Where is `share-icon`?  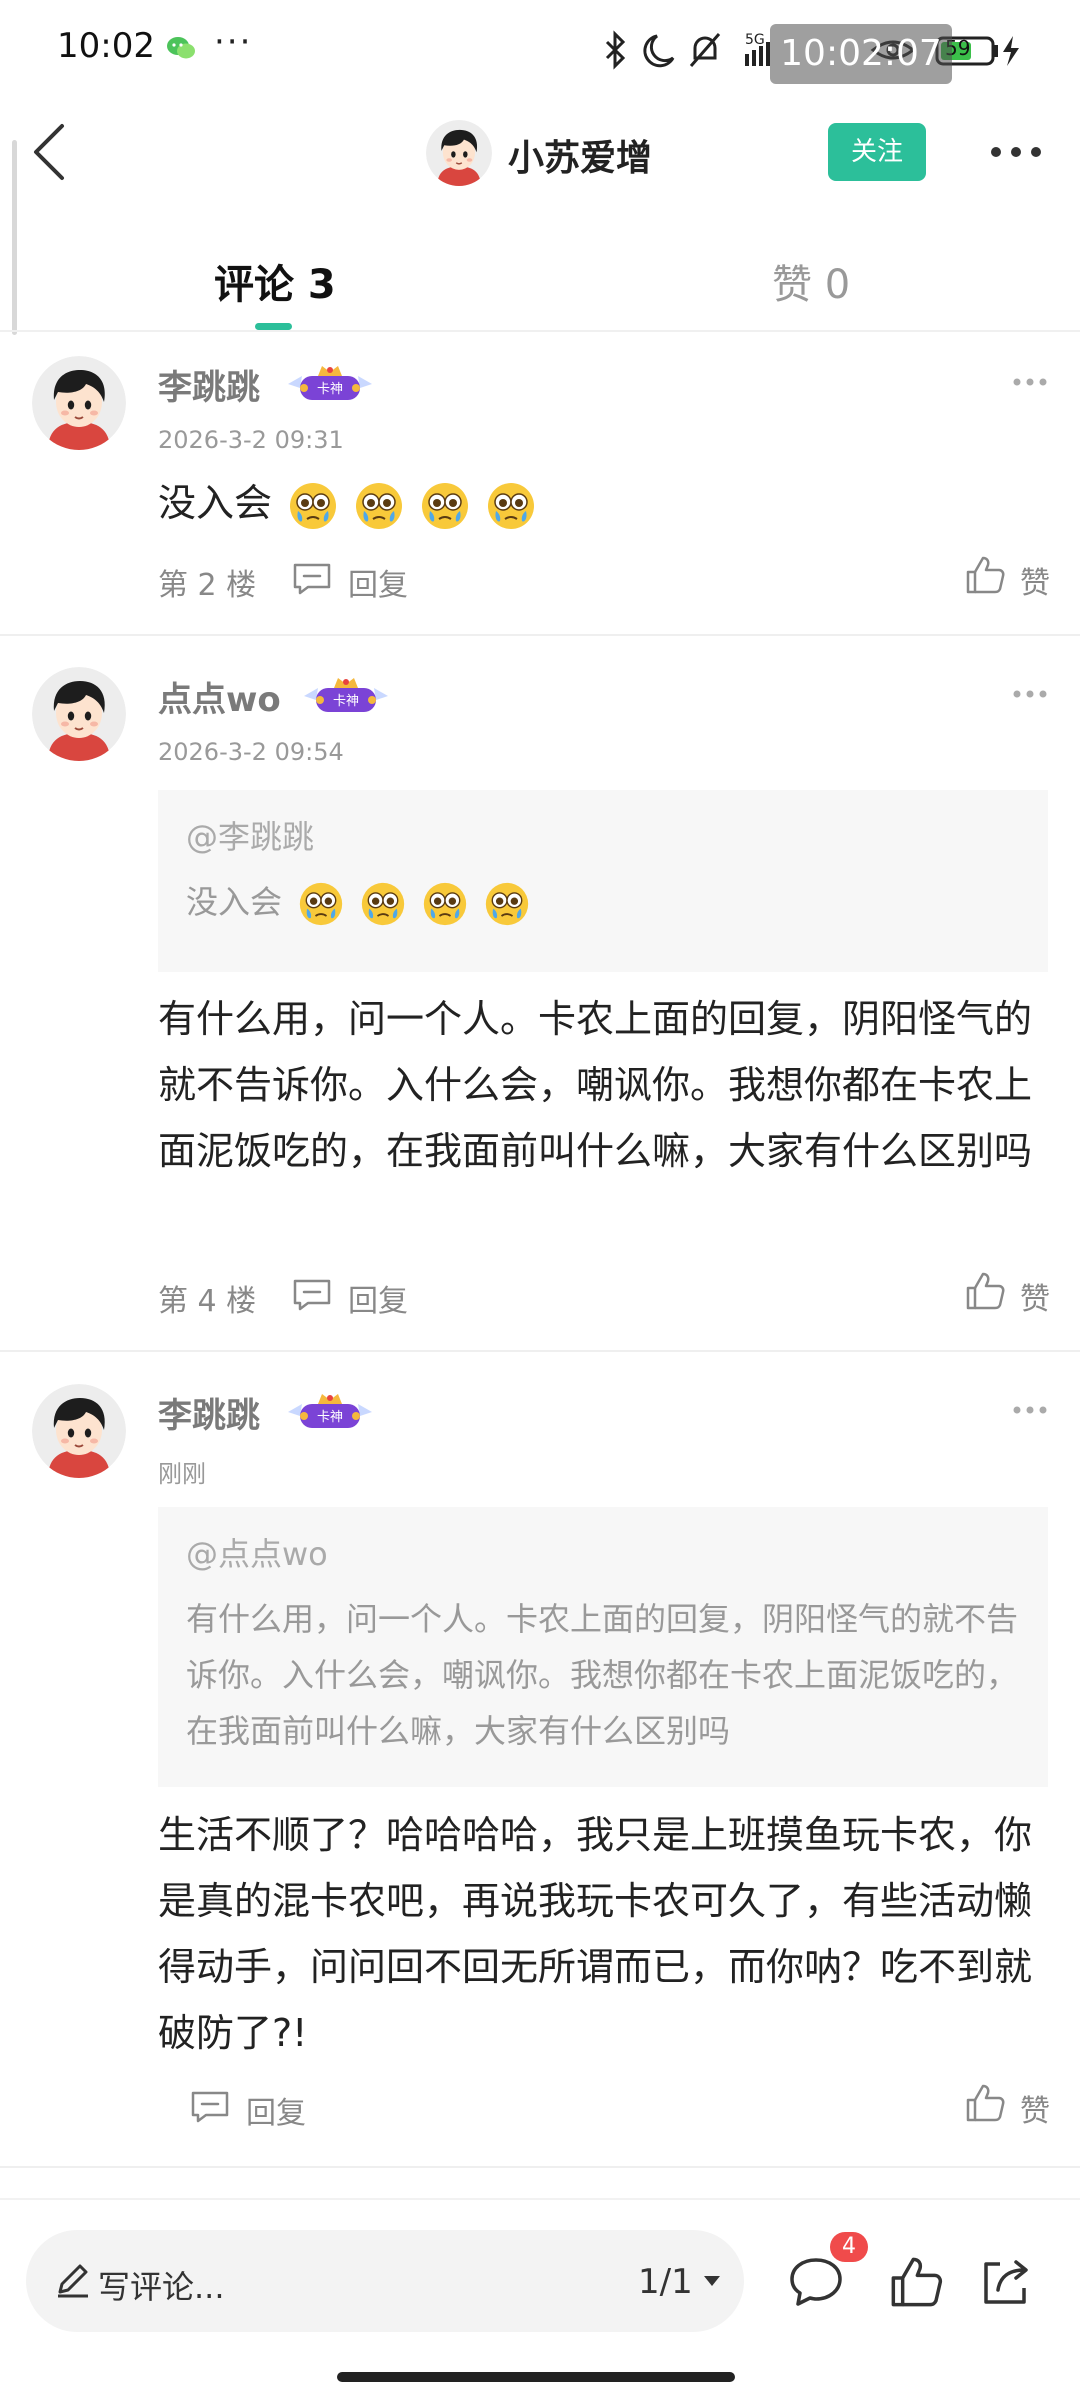 share-icon is located at coordinates (1006, 2282).